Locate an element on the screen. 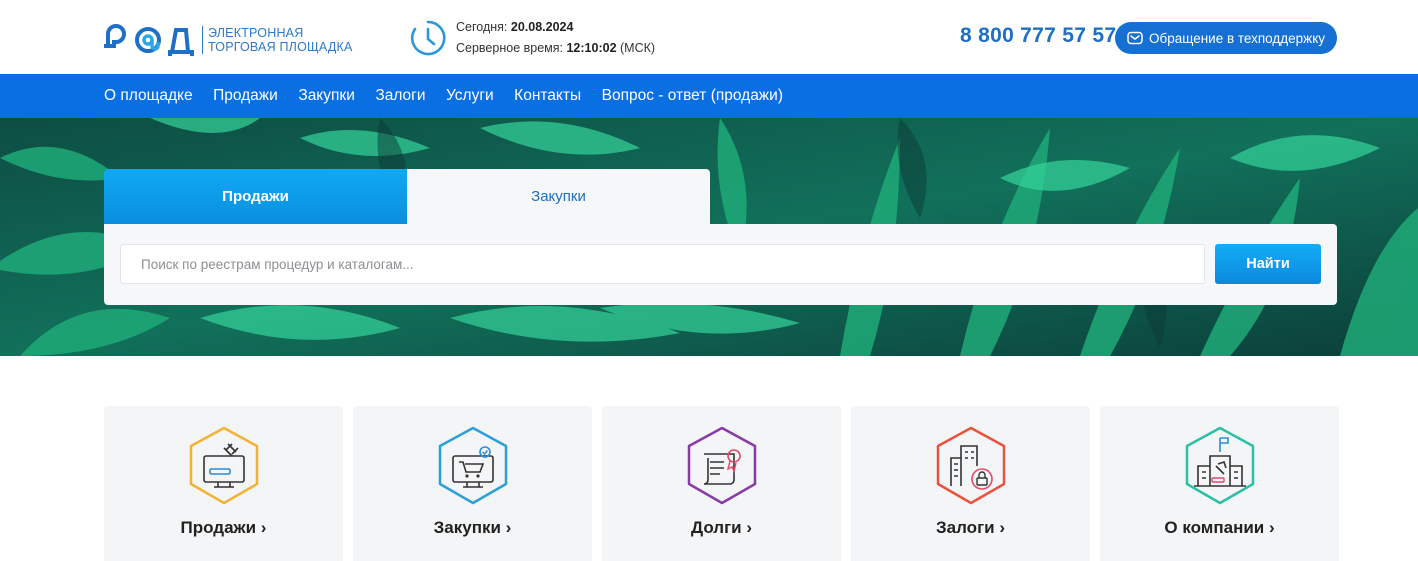  today-value: 20.08.2024 is located at coordinates (542, 27).